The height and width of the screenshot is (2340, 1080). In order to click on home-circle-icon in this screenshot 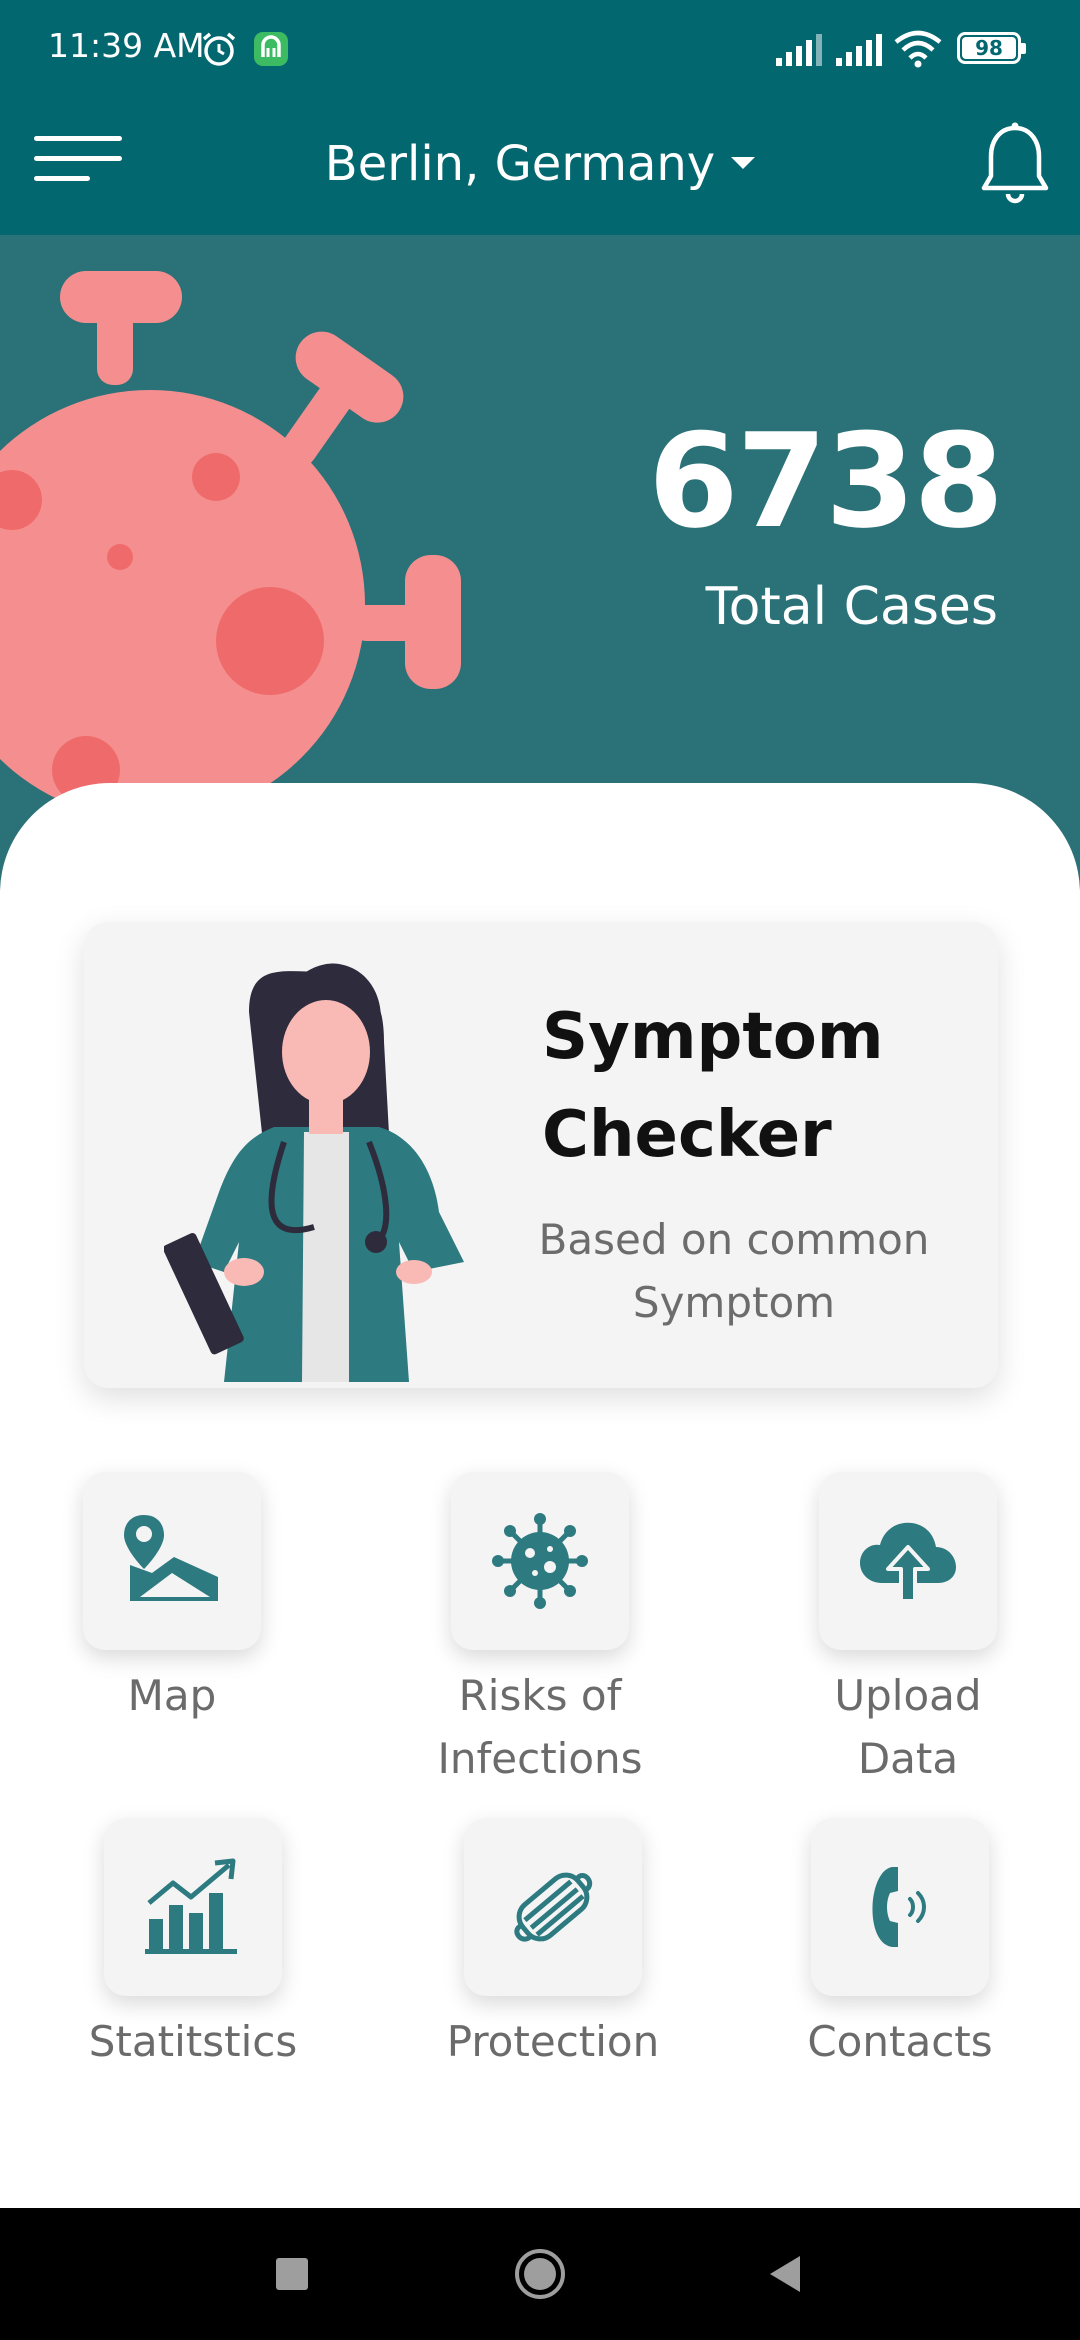, I will do `click(540, 2274)`.